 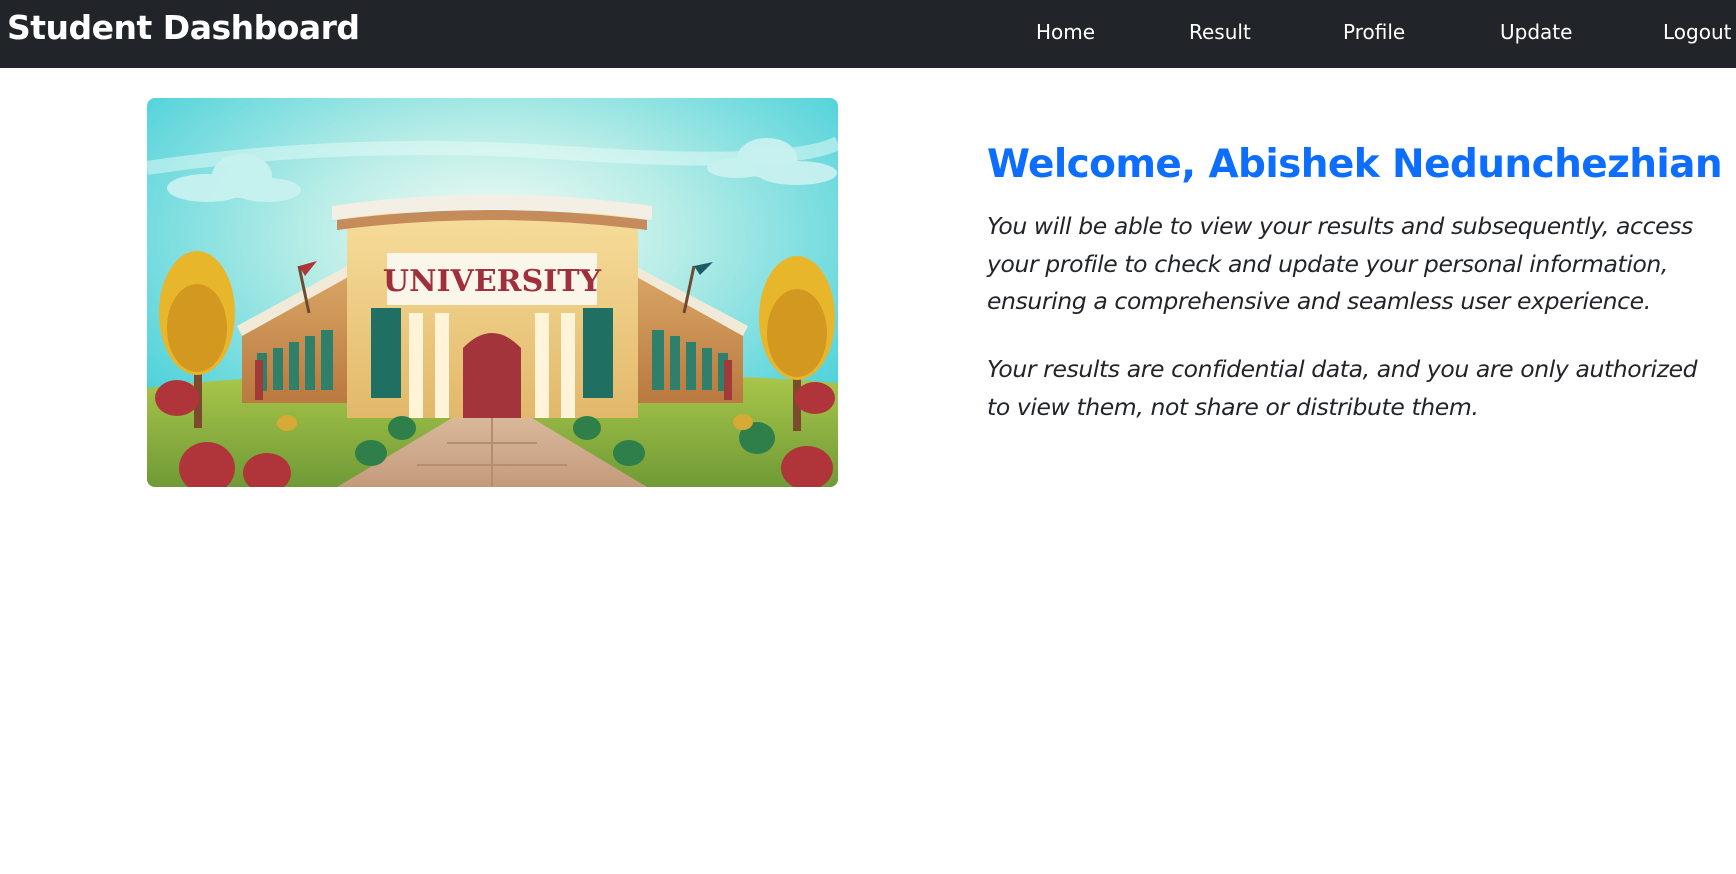 I want to click on nav-profile-link: Profile, so click(x=1374, y=32).